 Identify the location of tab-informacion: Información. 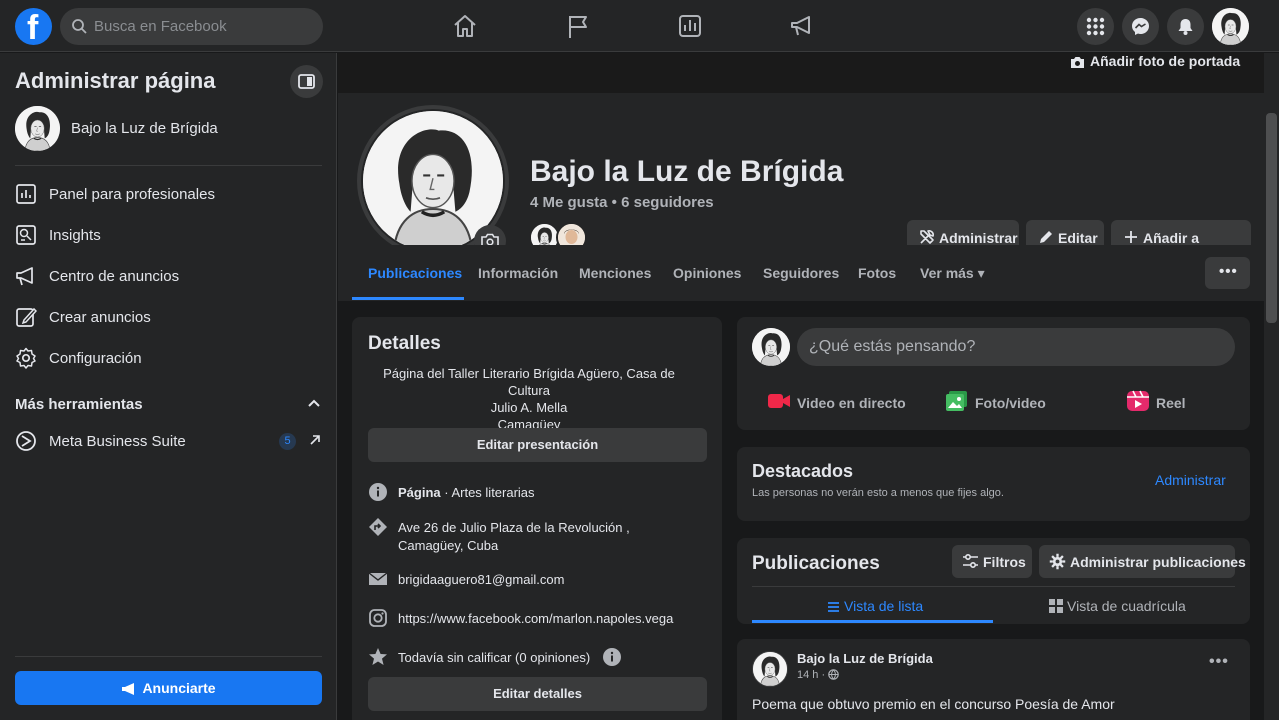
(518, 273).